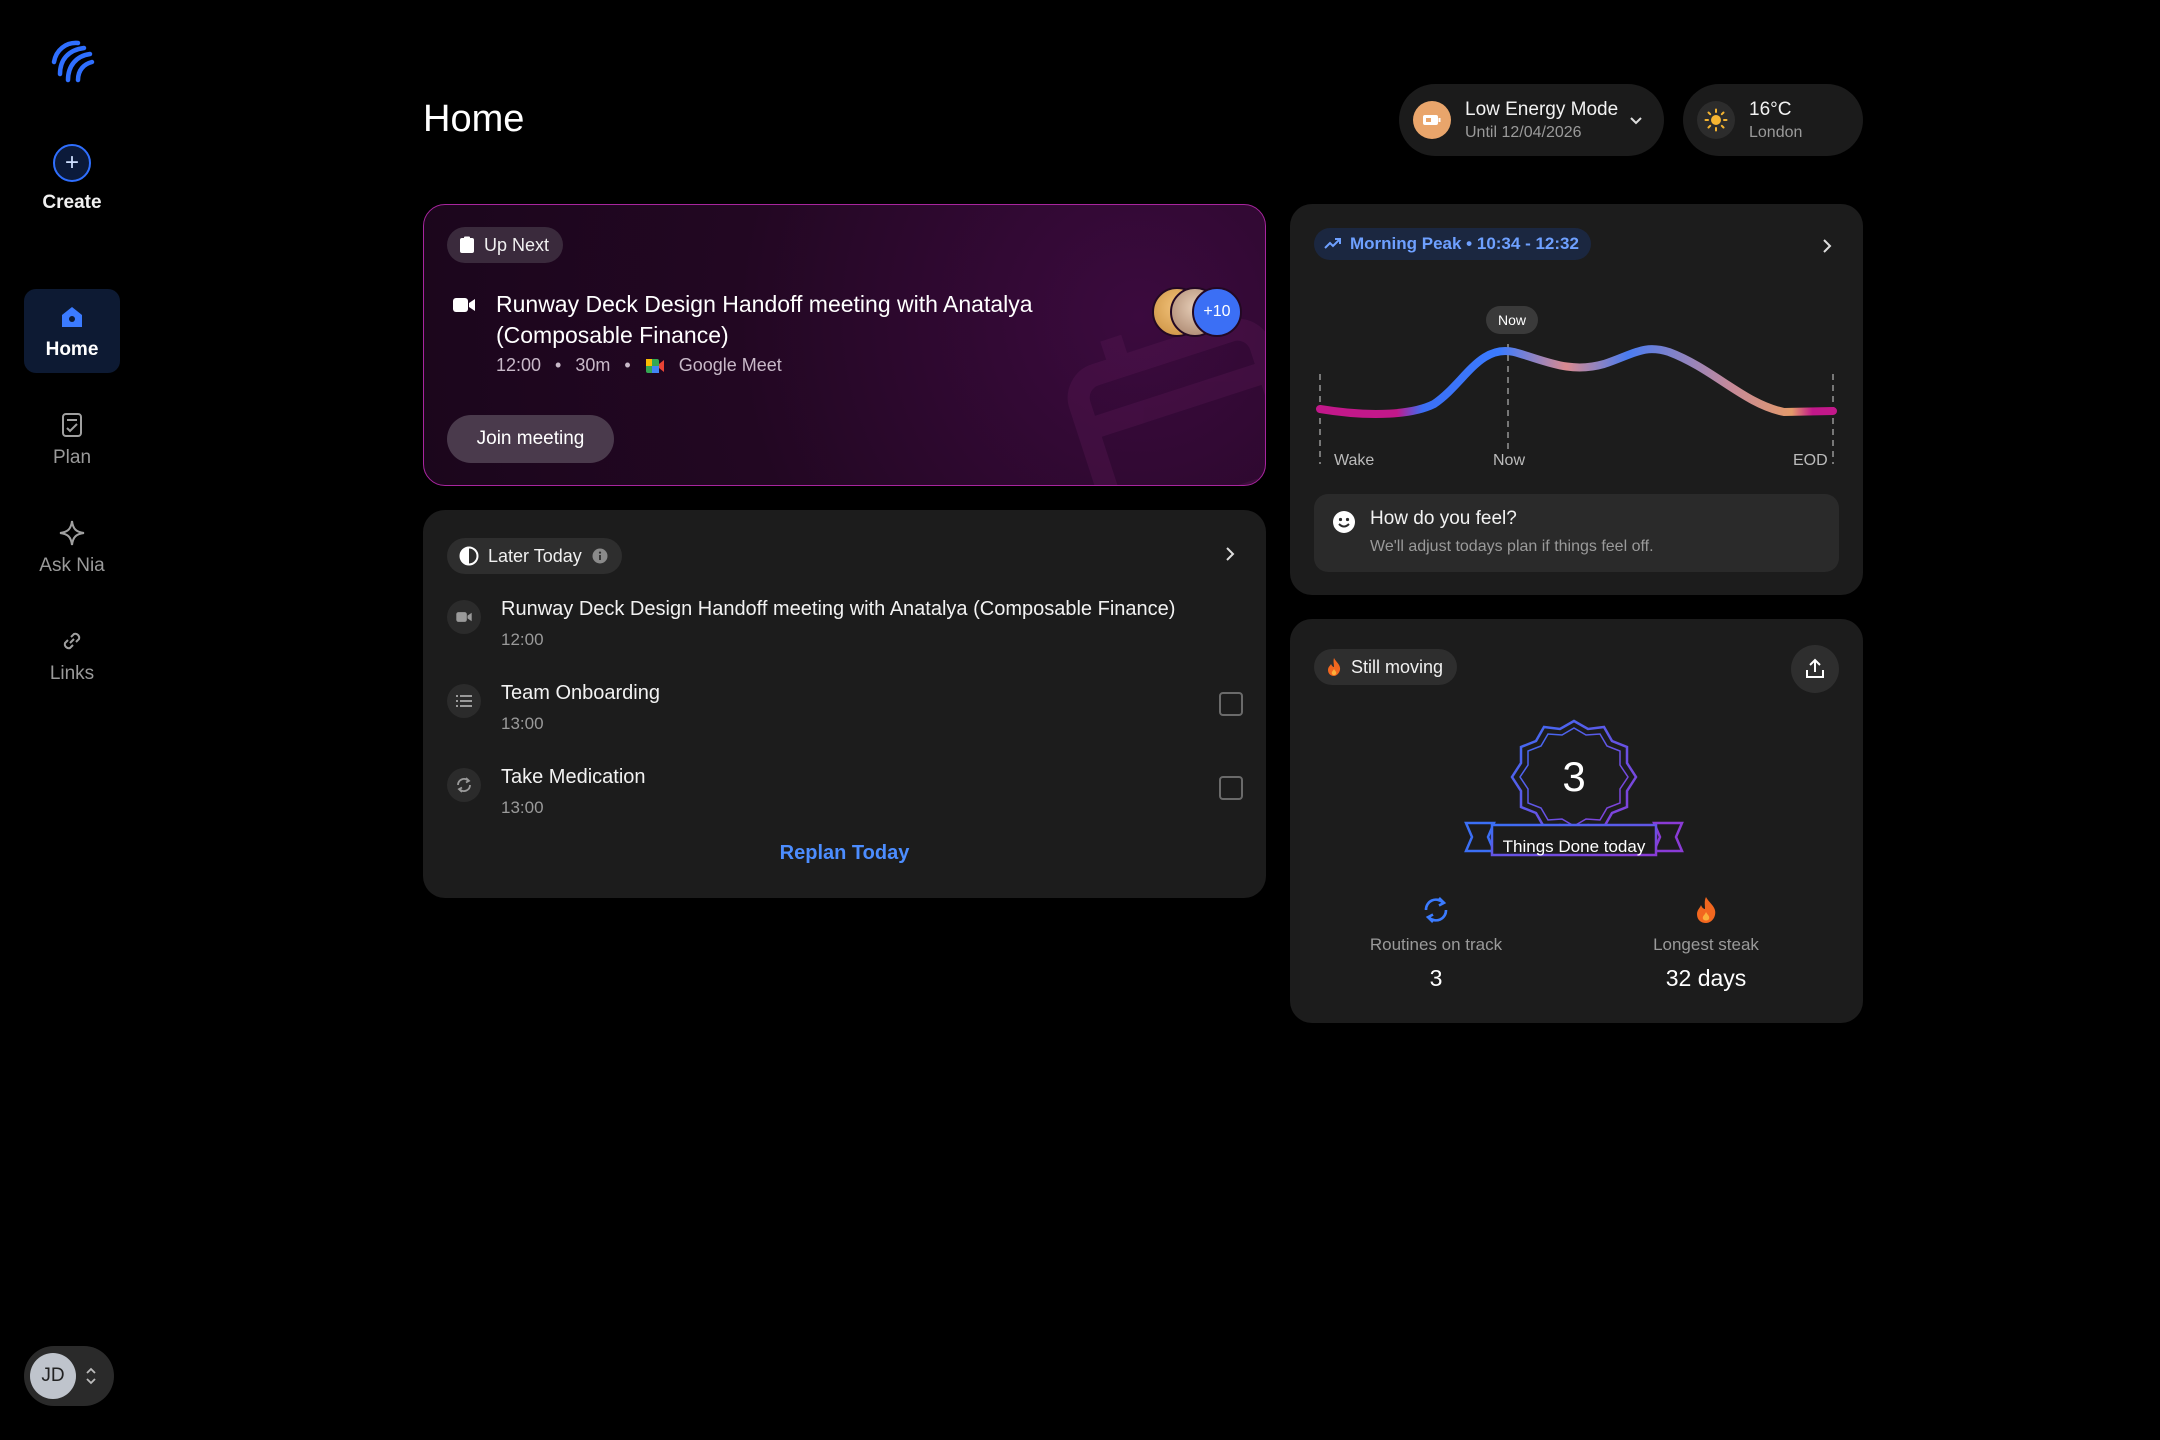 Image resolution: width=2160 pixels, height=1440 pixels. Describe the element at coordinates (72, 317) in the screenshot. I see `home-icon` at that location.